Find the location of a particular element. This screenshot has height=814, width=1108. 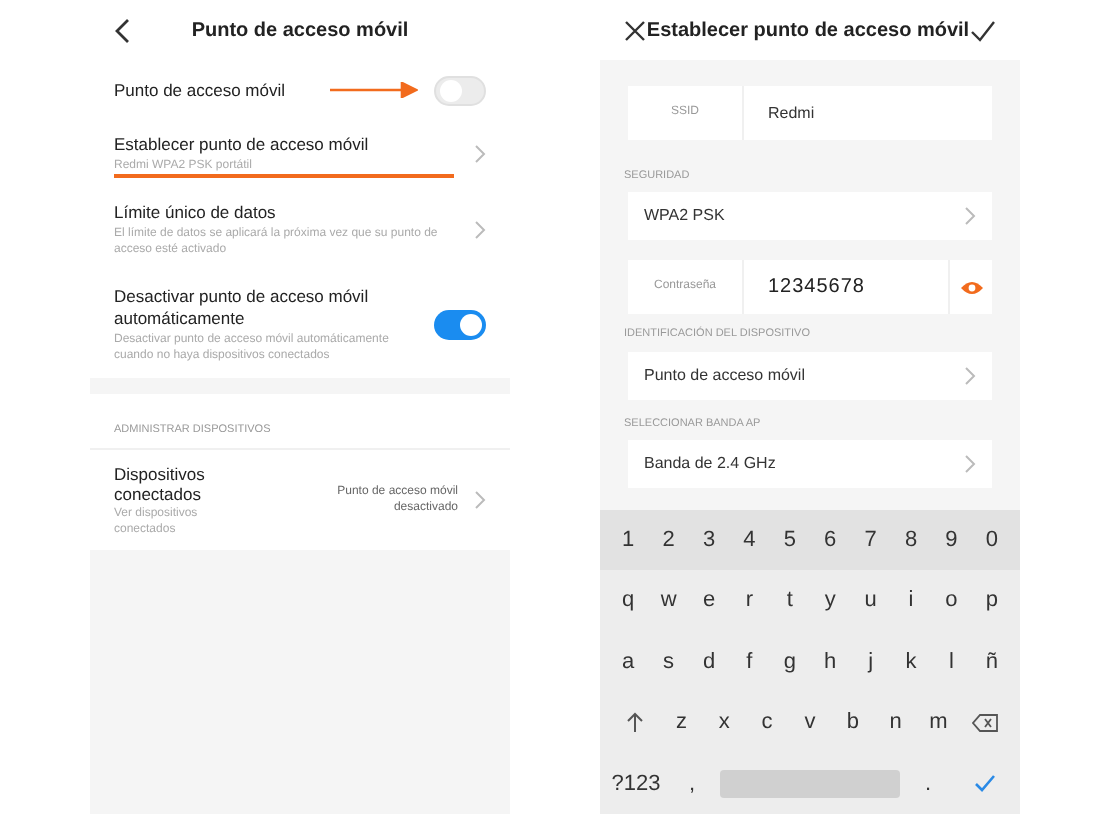

keyboard-key: x is located at coordinates (724, 723).